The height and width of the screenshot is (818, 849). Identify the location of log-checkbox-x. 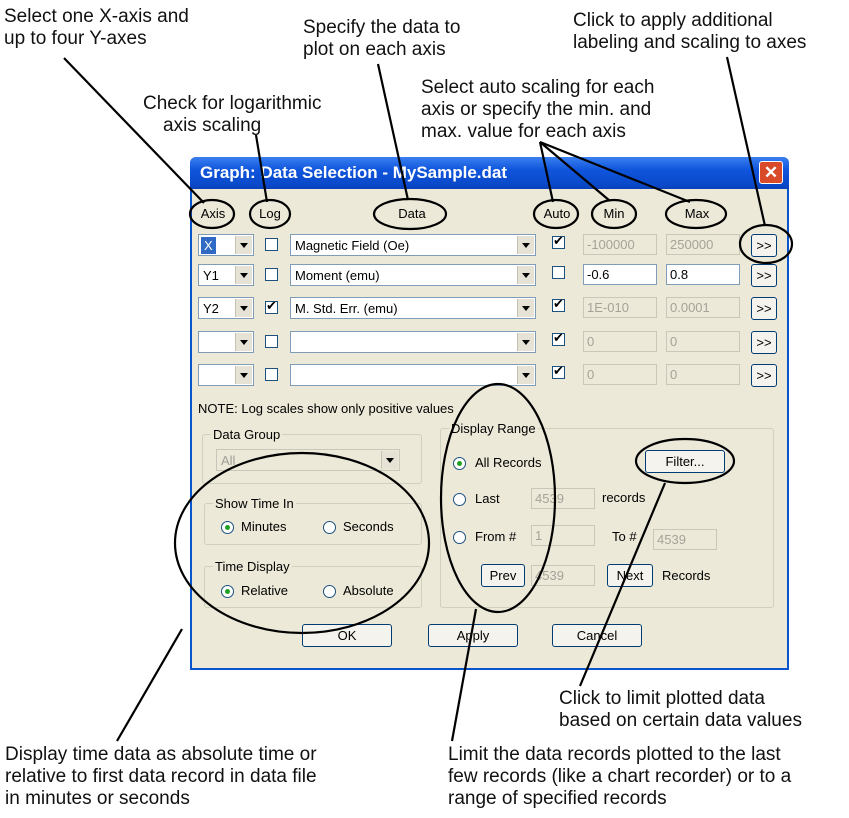
(271, 244).